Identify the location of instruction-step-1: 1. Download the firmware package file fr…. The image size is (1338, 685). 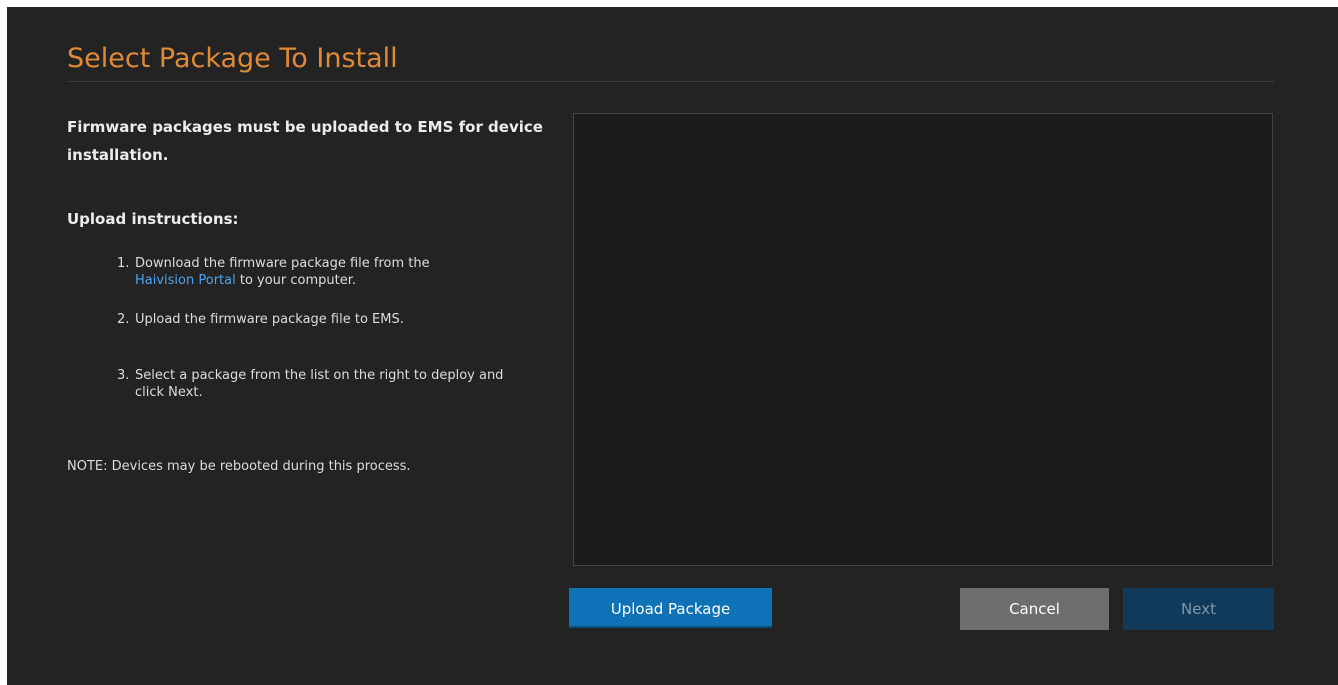
(317, 272).